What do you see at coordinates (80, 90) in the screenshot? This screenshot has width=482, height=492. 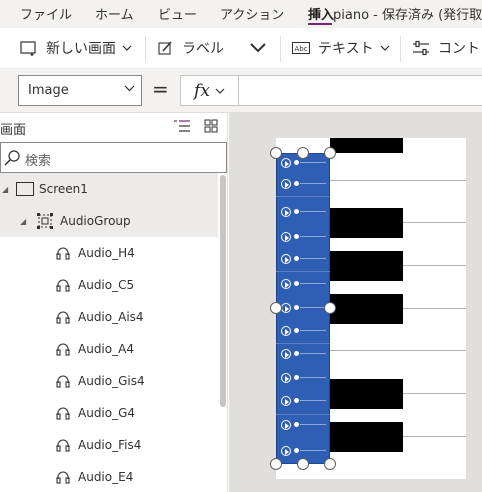 I see `property-dropdown: Image` at bounding box center [80, 90].